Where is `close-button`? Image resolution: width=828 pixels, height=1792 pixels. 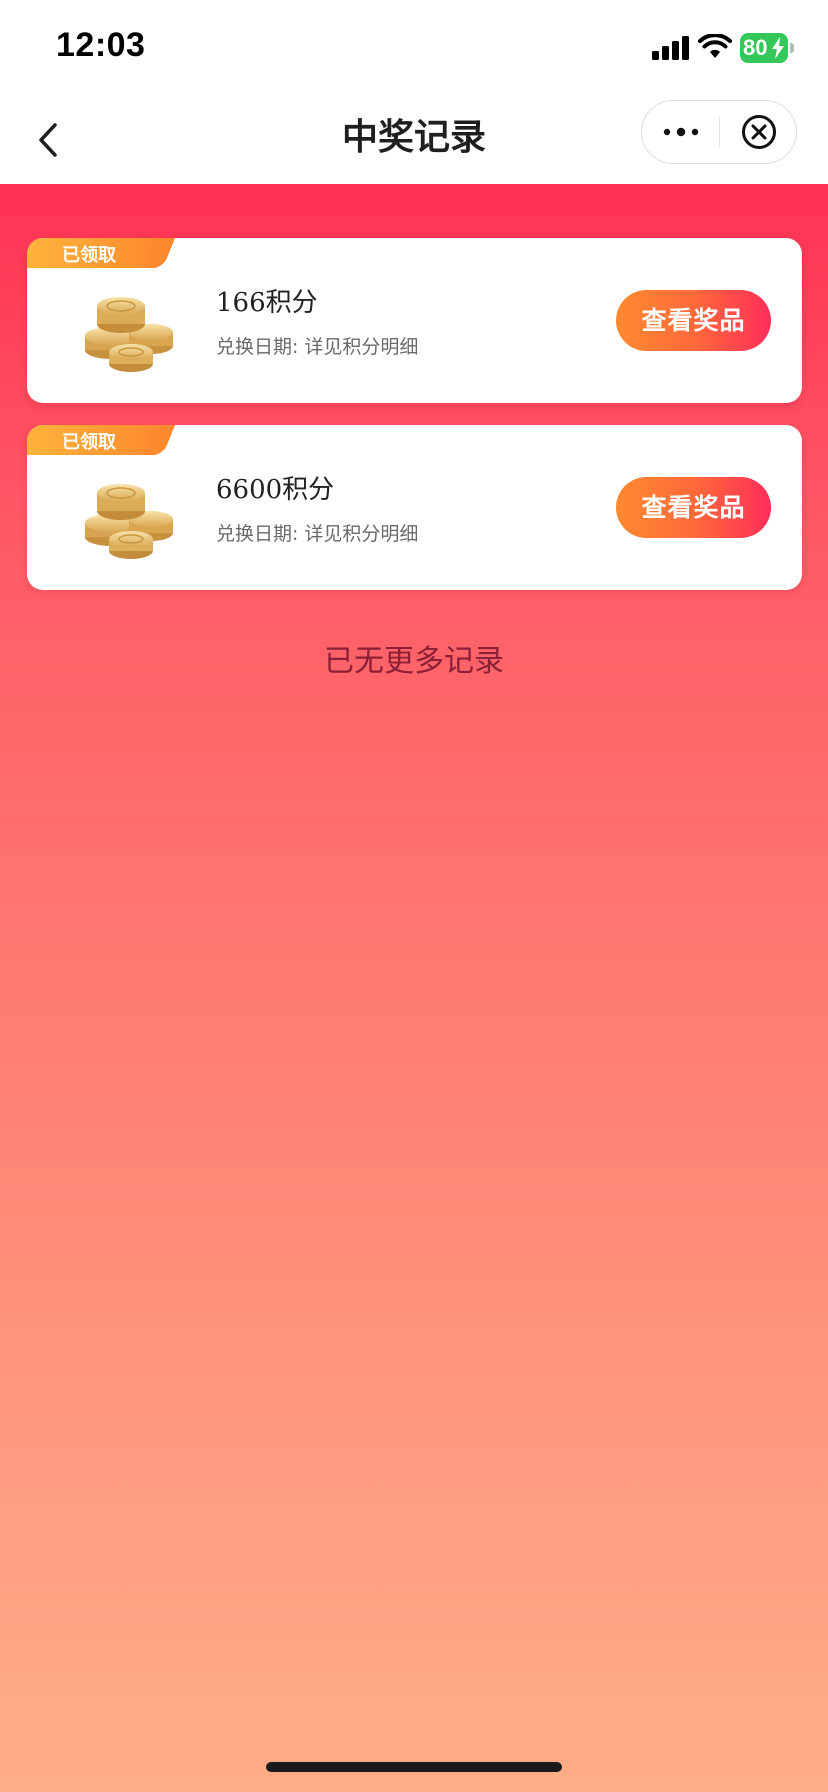 close-button is located at coordinates (758, 132).